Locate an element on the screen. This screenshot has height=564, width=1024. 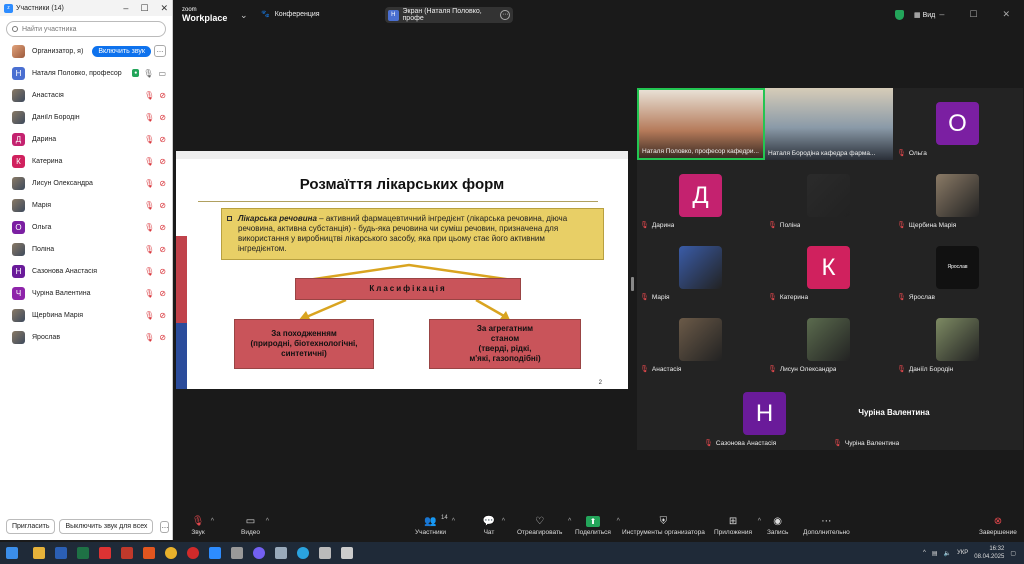
participant-row: Ч Чуріна Валентина 🎙 ⊘ is located at coordinates (86, 293).